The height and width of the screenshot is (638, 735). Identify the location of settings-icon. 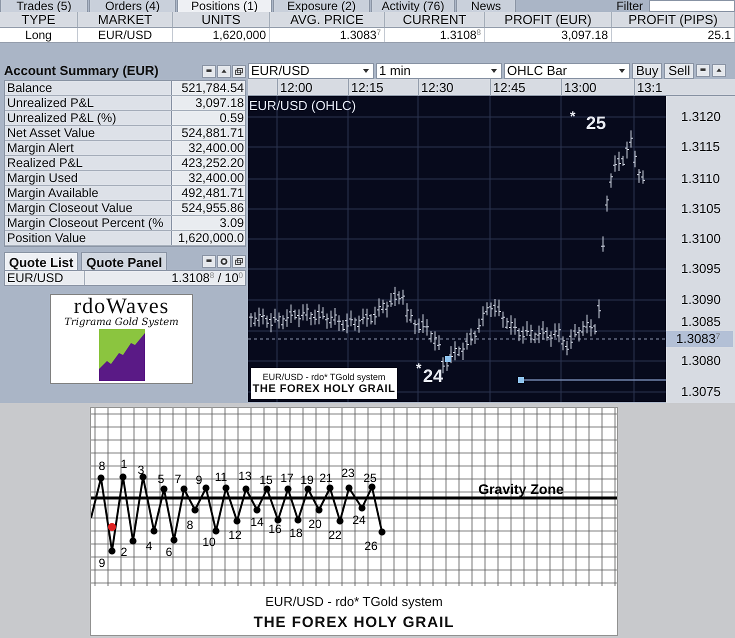
(224, 261).